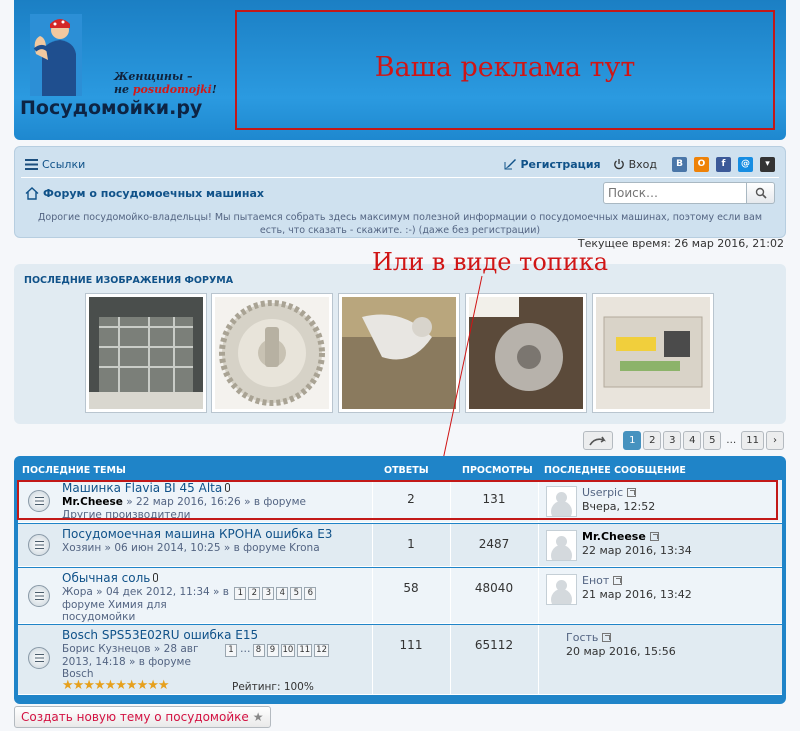  Describe the element at coordinates (609, 492) in the screenshot. I see `last-post-user: Userpic` at that location.